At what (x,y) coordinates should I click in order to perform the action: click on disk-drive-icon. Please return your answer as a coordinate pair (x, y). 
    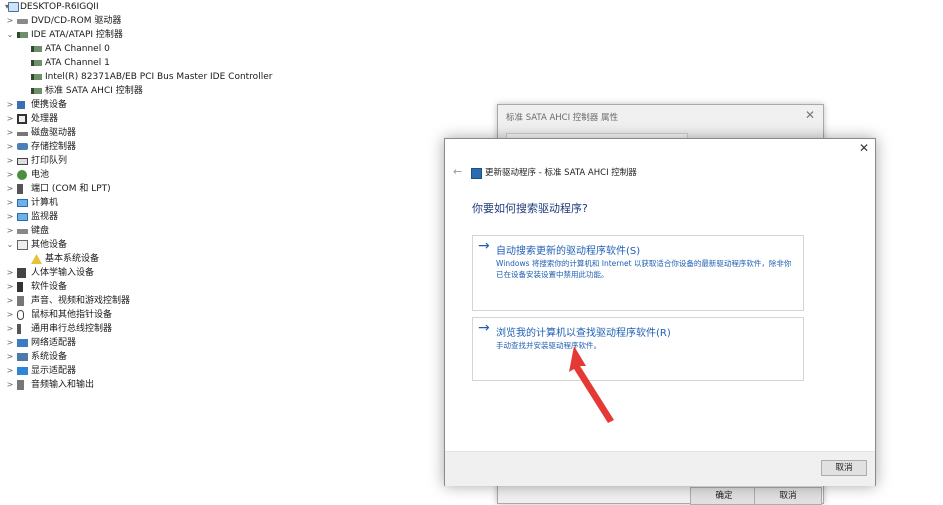
    Looking at the image, I should click on (22, 134).